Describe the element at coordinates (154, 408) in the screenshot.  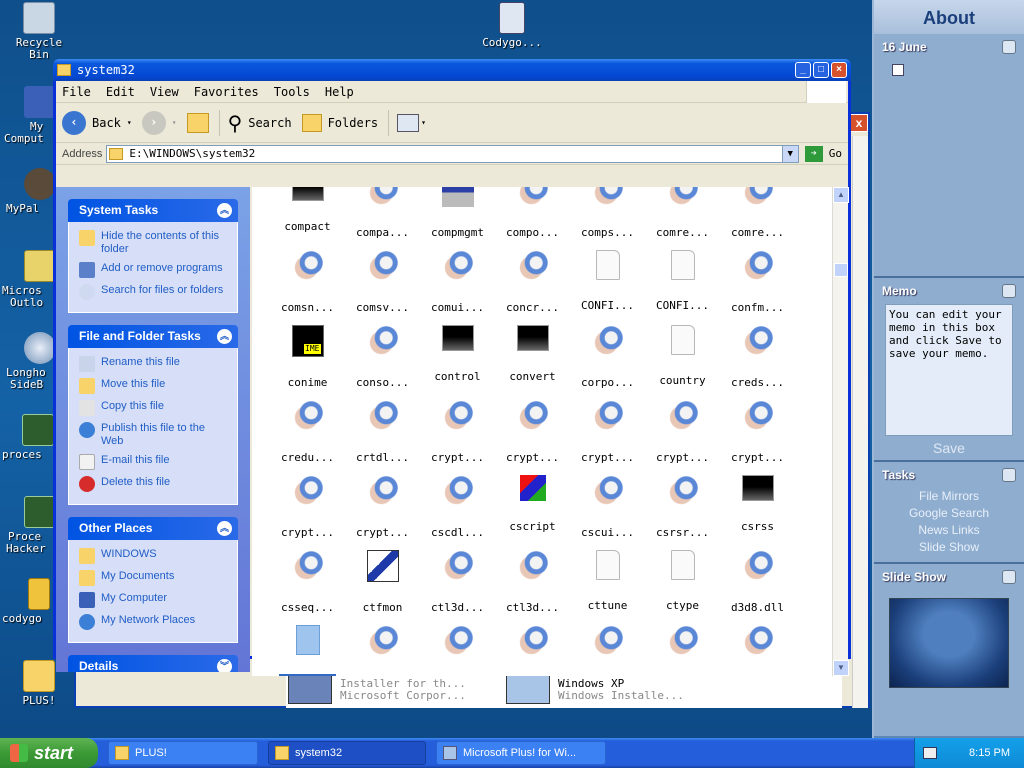
I see `task-copy-file: Copy this file` at that location.